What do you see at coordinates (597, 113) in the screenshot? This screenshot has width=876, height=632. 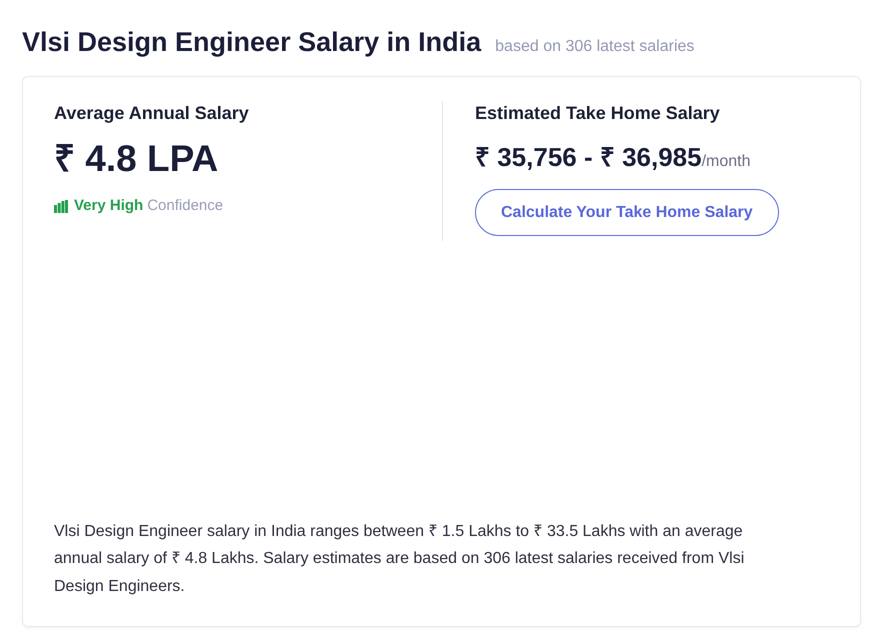 I see `take-home-label: Estimated Take Home Salary` at bounding box center [597, 113].